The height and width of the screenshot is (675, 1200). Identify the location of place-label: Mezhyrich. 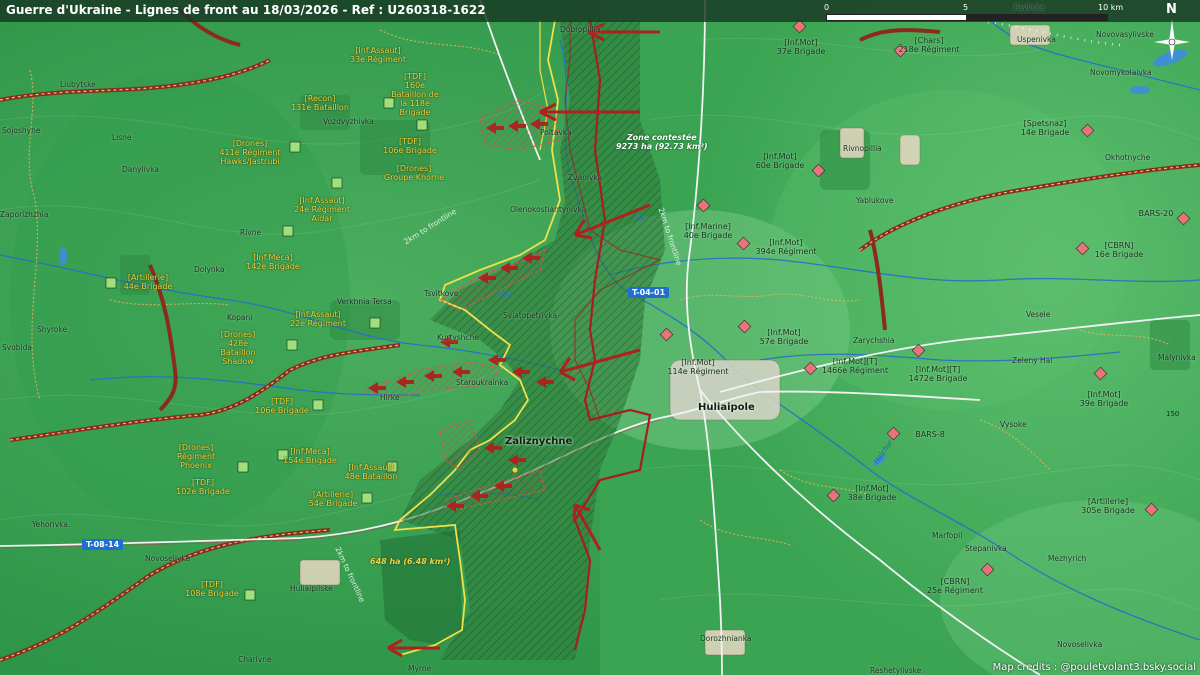
(1067, 558).